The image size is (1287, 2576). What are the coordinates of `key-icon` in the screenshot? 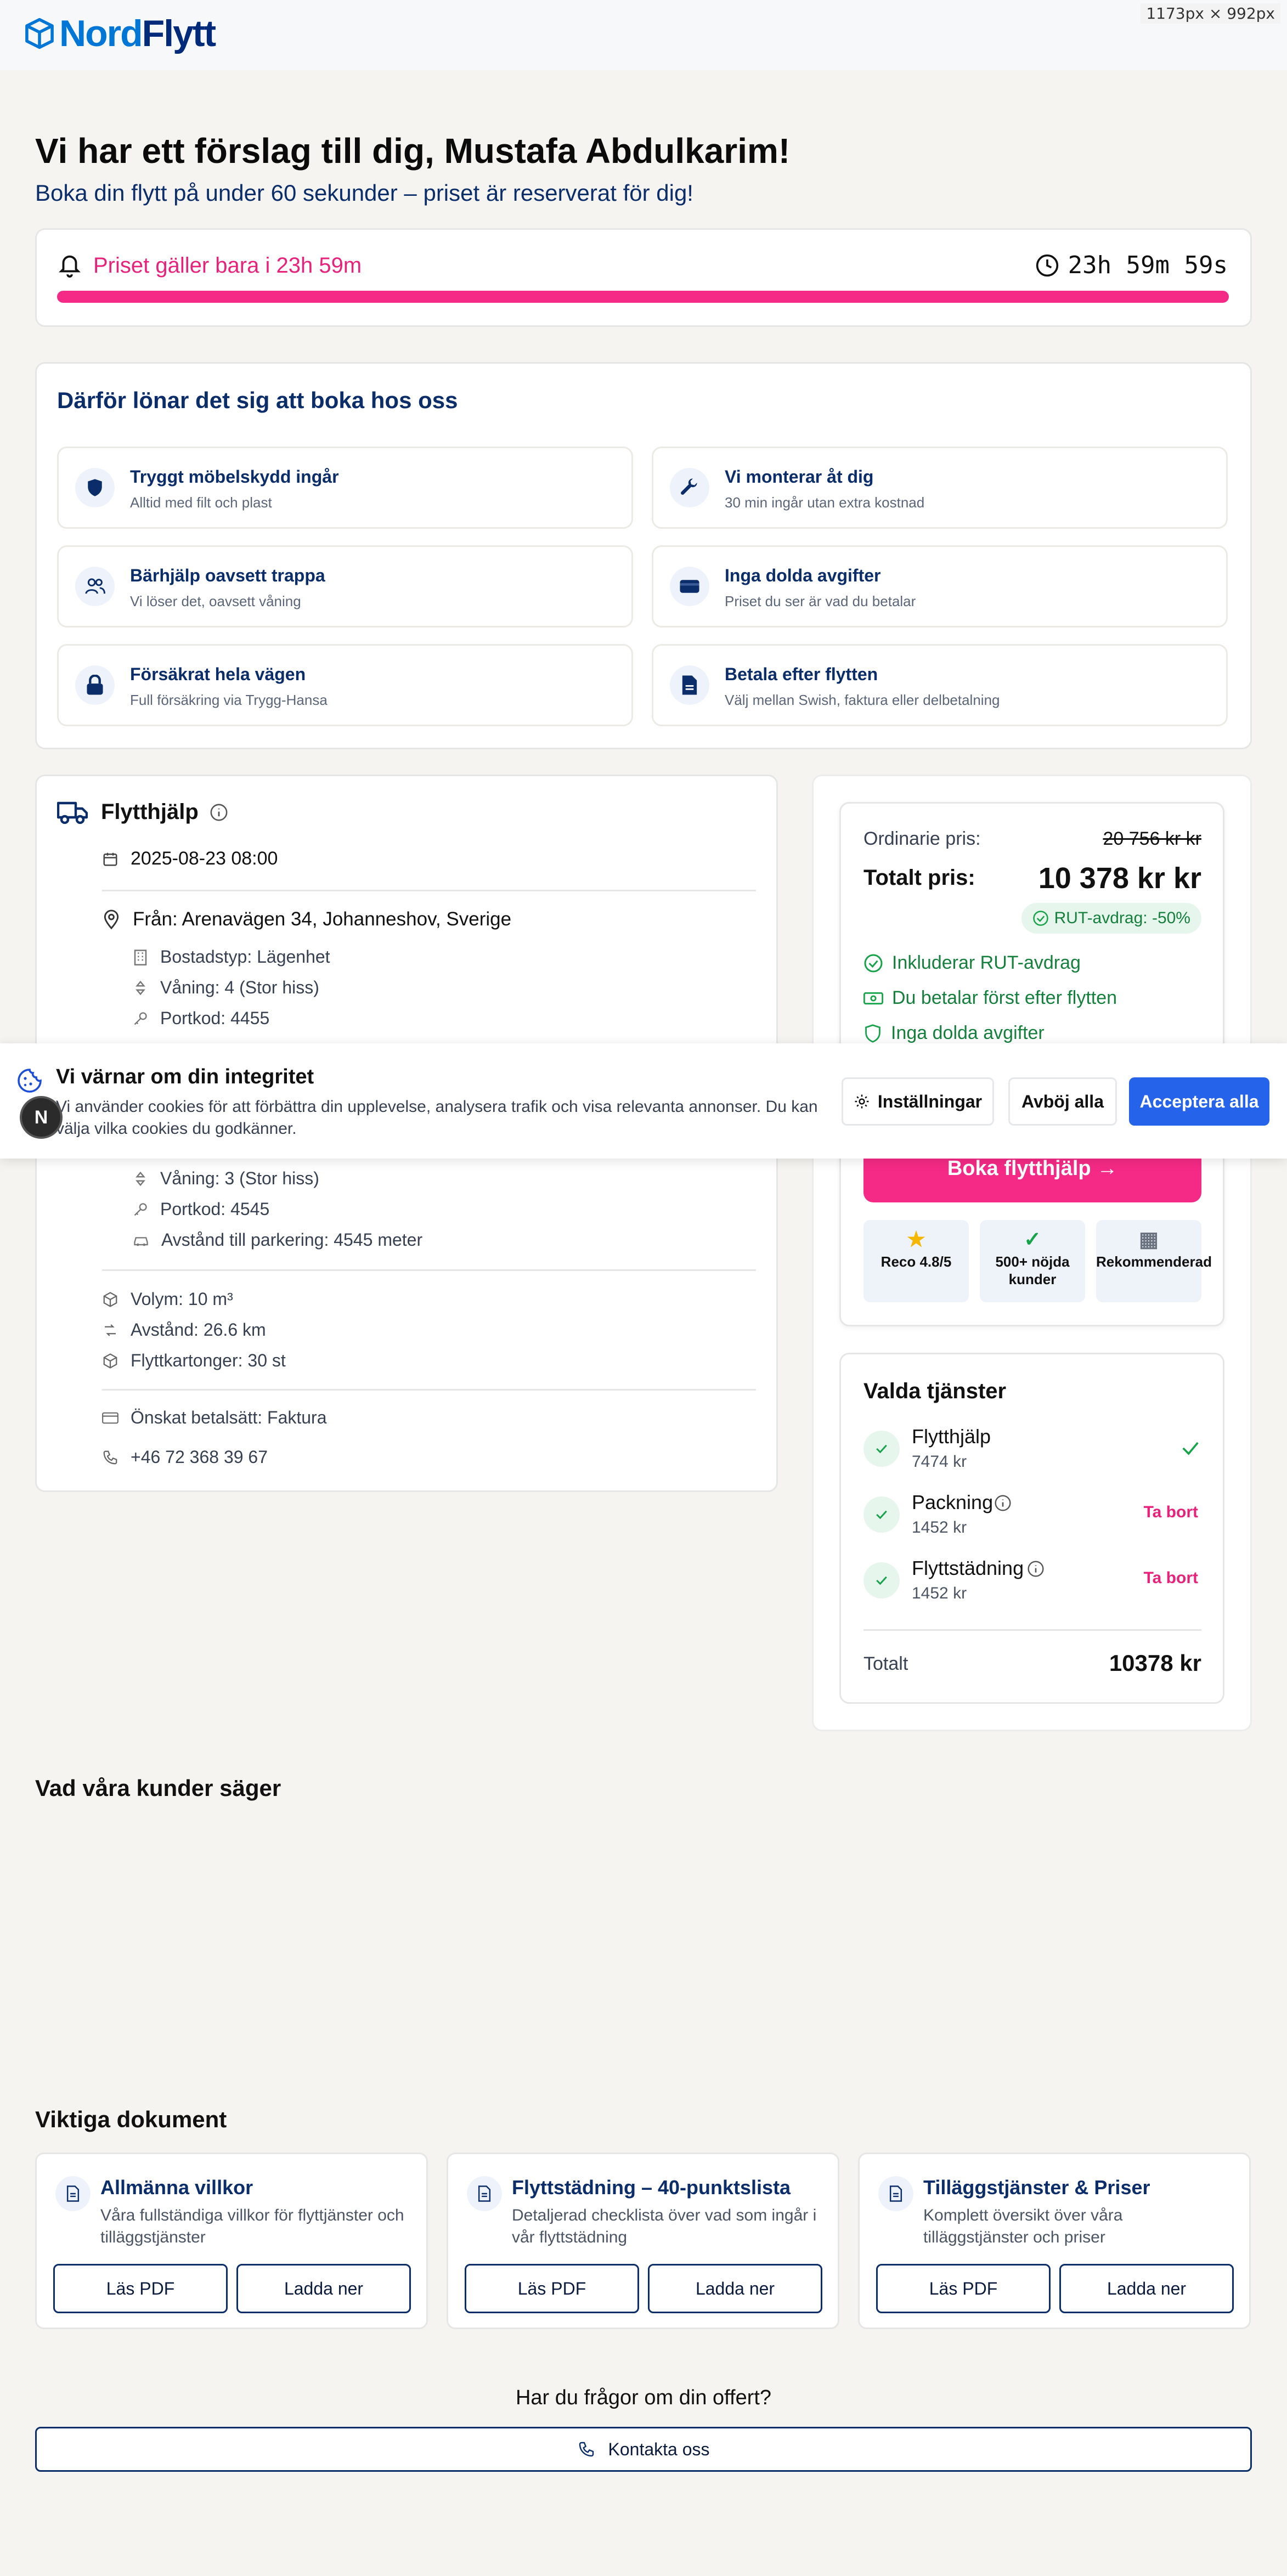 It's located at (140, 1209).